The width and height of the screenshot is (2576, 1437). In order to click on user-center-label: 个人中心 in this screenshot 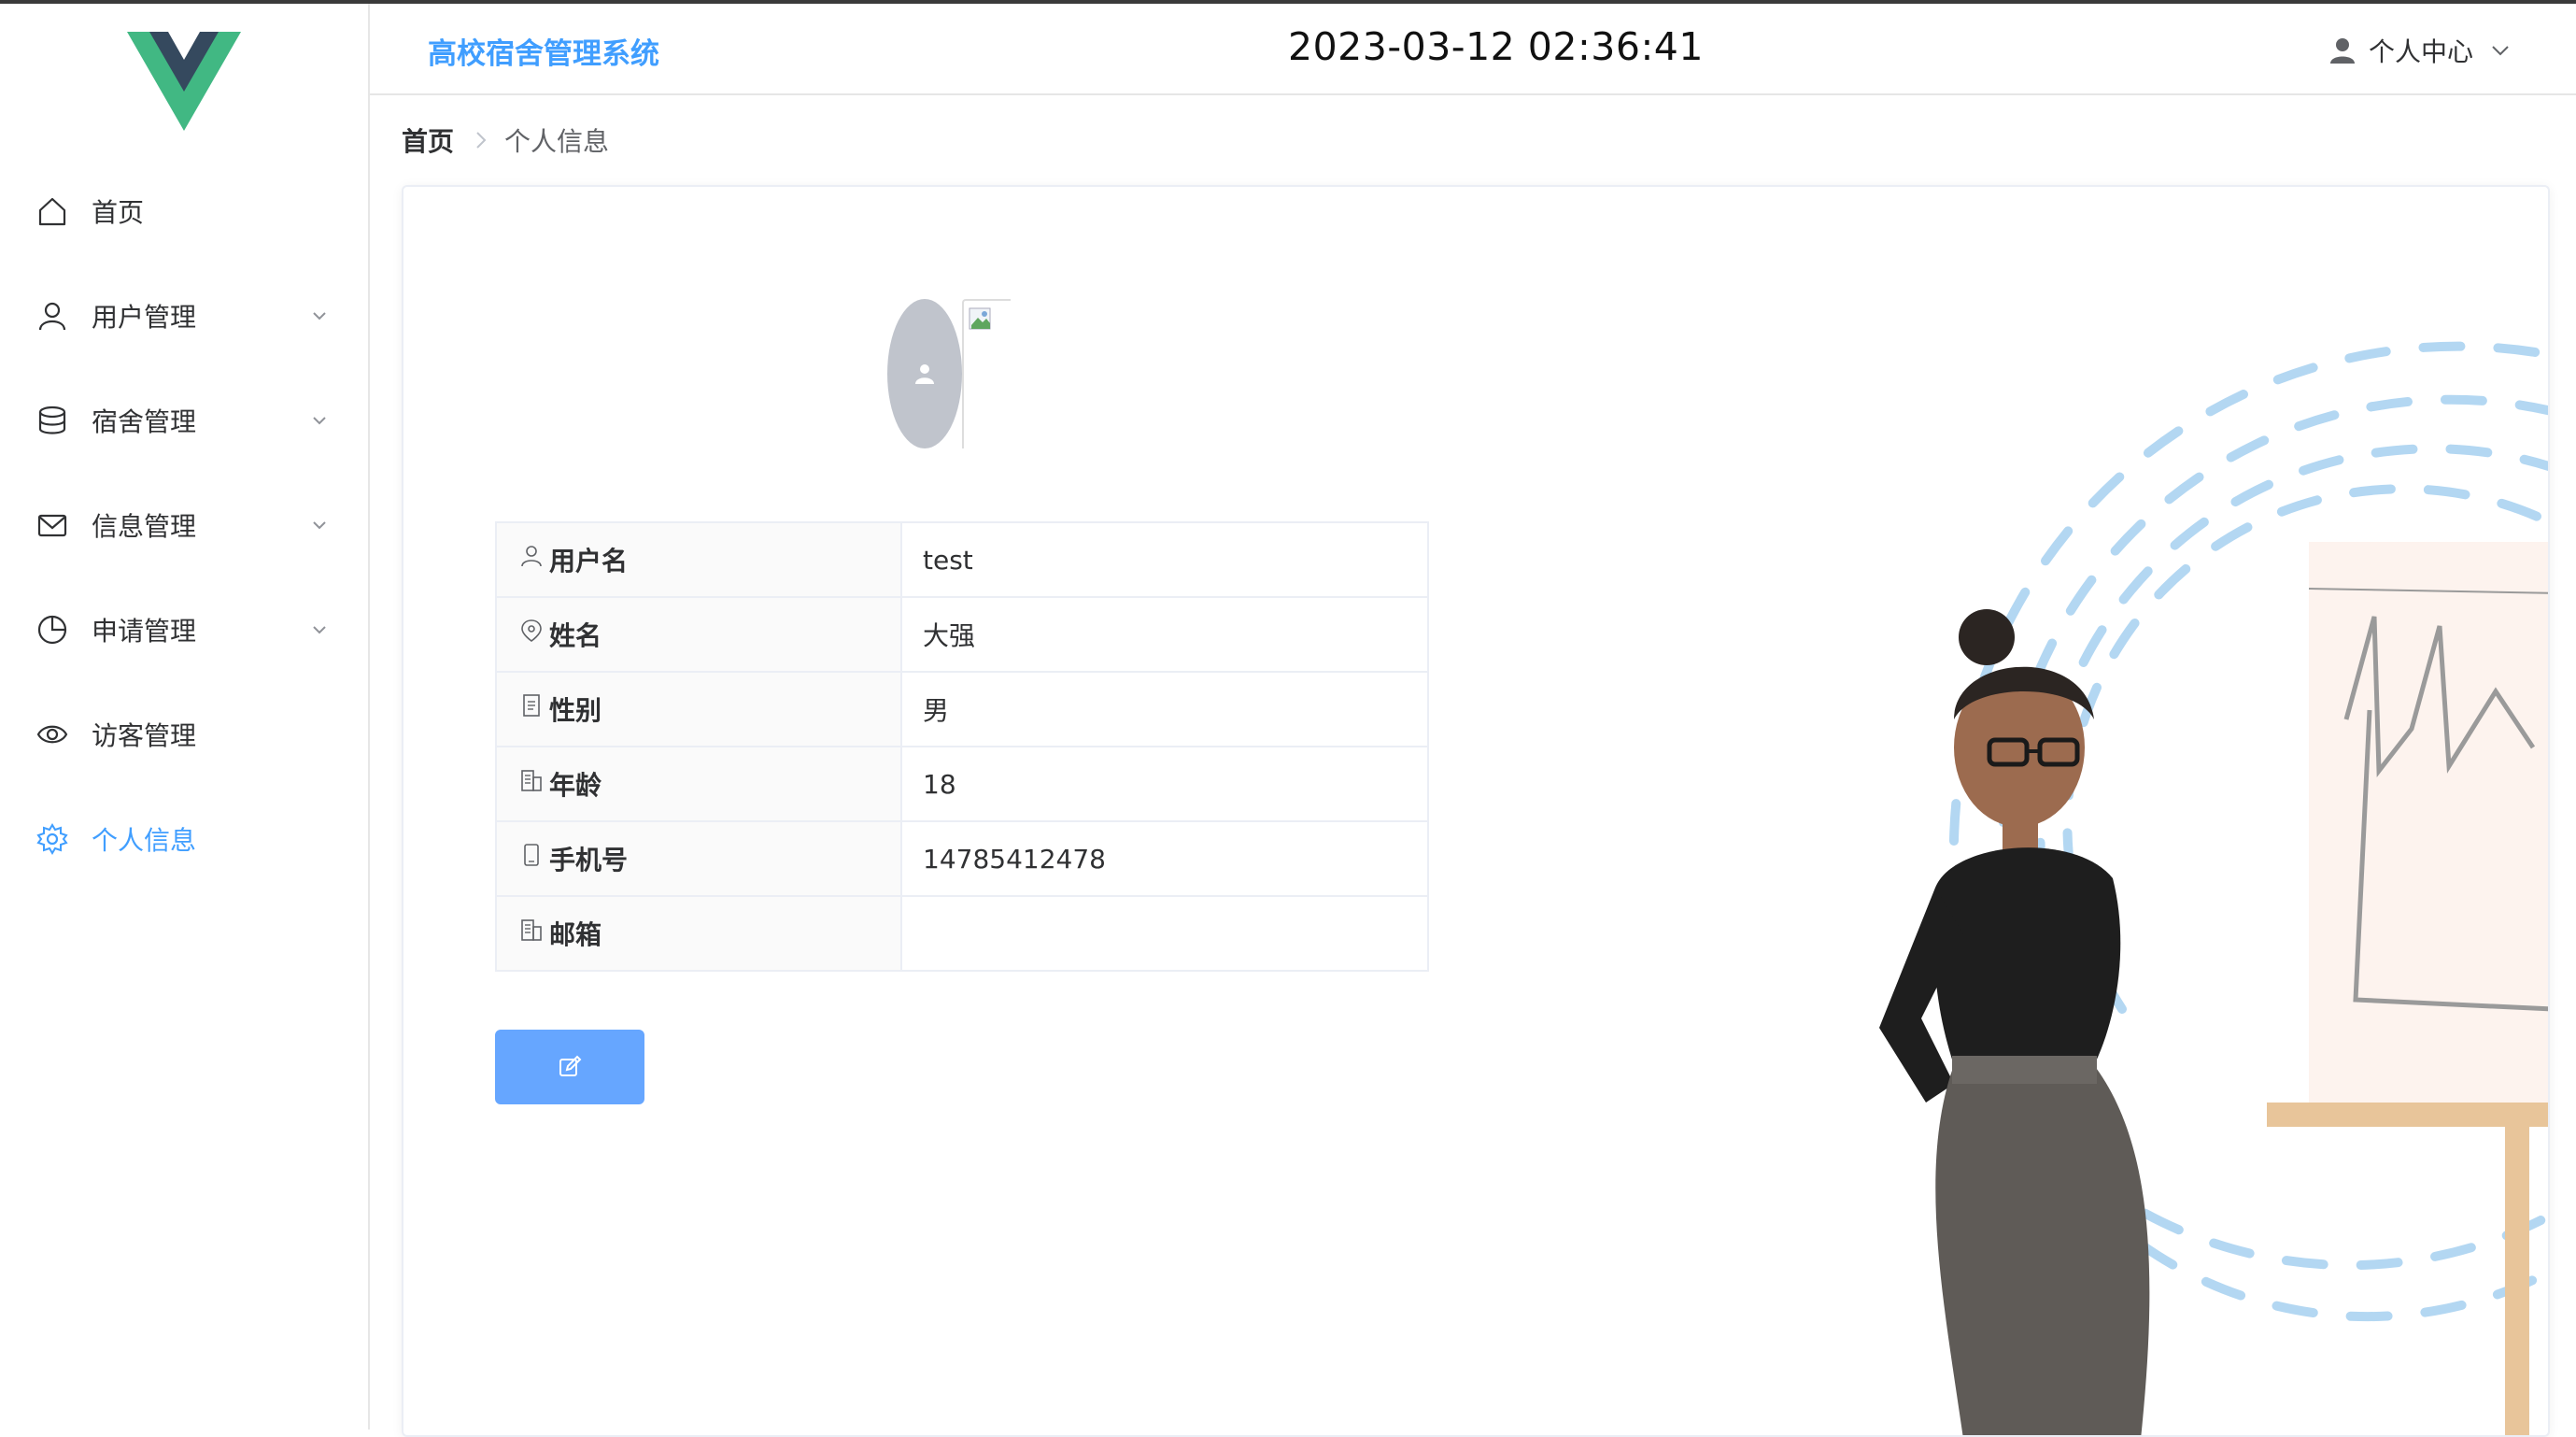, I will do `click(2420, 51)`.